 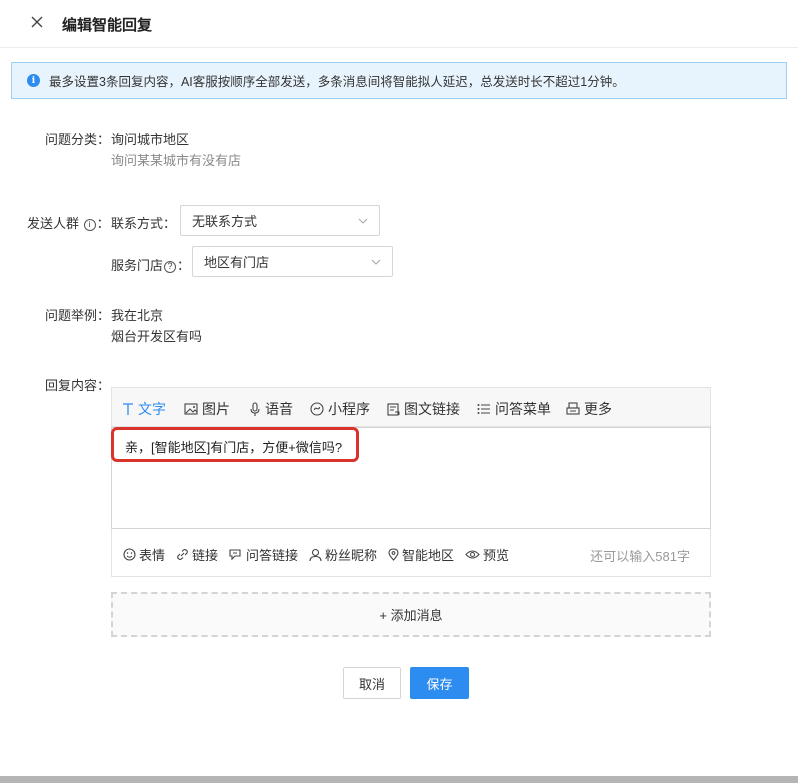 I want to click on tab-text-label: 文字, so click(x=152, y=409).